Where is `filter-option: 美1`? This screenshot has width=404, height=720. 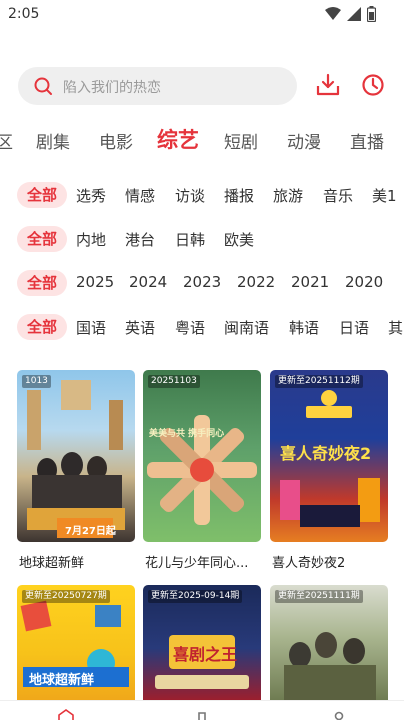 filter-option: 美1 is located at coordinates (384, 195).